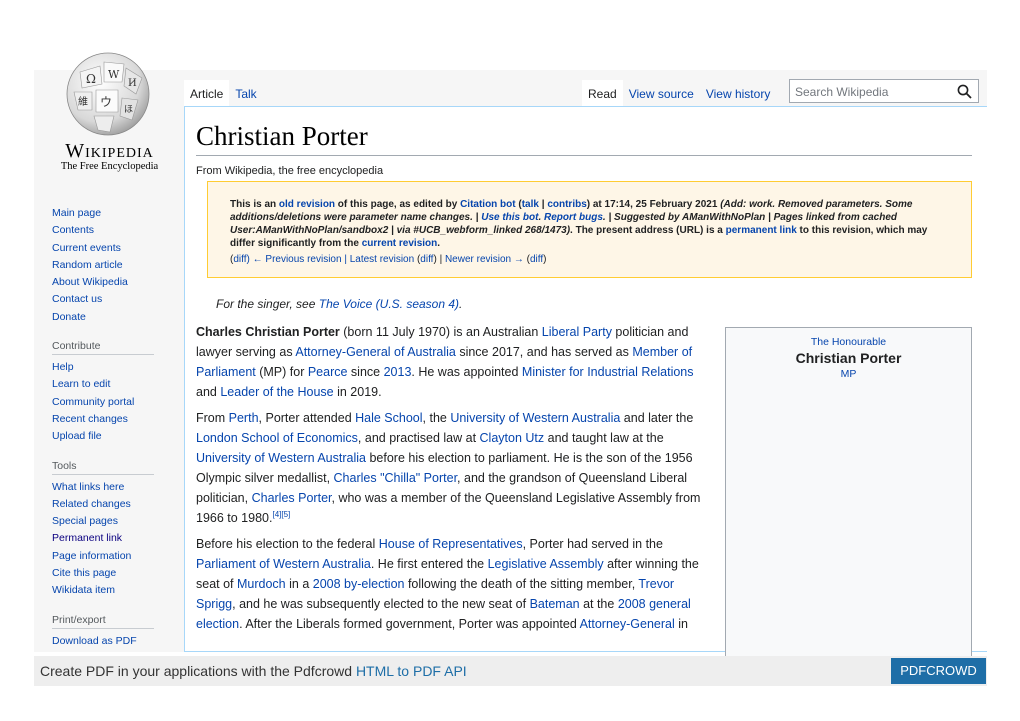 Image resolution: width=1020 pixels, height=721 pixels. Describe the element at coordinates (842, 92) in the screenshot. I see `search-placeholder: Search Wikipedia` at that location.